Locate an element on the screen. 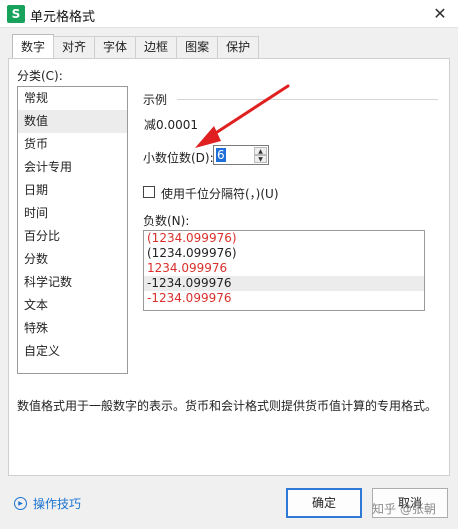 This screenshot has height=529, width=458. category-item-number: 数值 is located at coordinates (72, 121).